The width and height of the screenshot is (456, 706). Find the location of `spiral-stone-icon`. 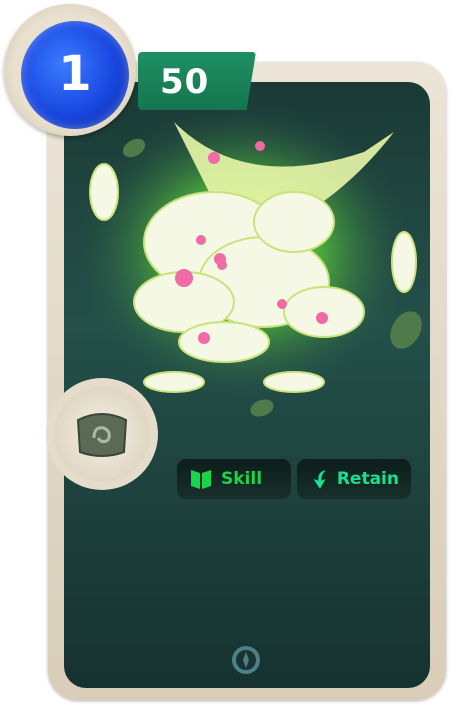

spiral-stone-icon is located at coordinates (102, 435).